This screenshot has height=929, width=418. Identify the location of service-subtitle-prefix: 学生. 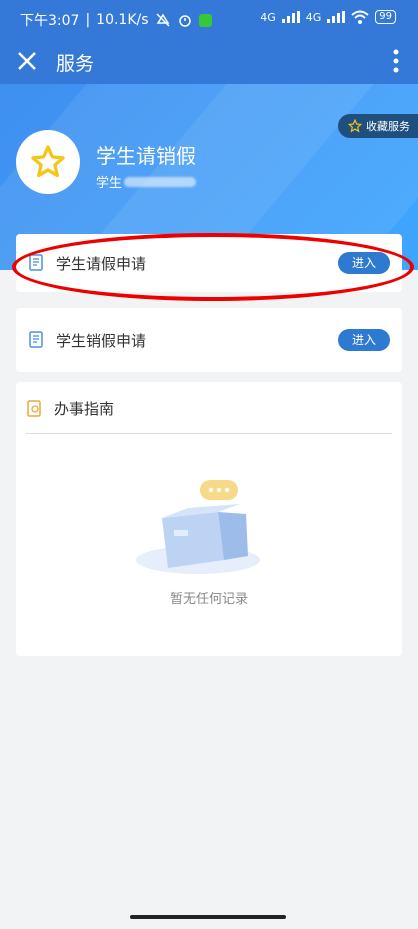
(109, 183).